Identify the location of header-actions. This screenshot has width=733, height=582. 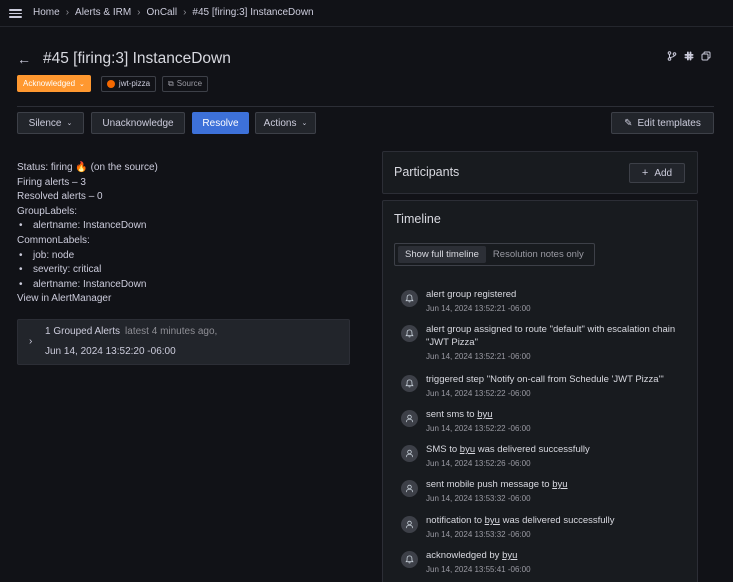
(689, 56).